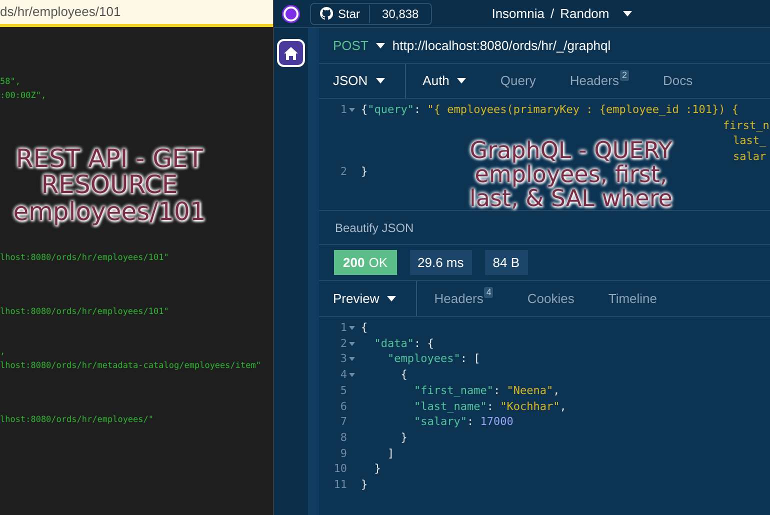  What do you see at coordinates (489, 292) in the screenshot?
I see `count-badge: 4` at bounding box center [489, 292].